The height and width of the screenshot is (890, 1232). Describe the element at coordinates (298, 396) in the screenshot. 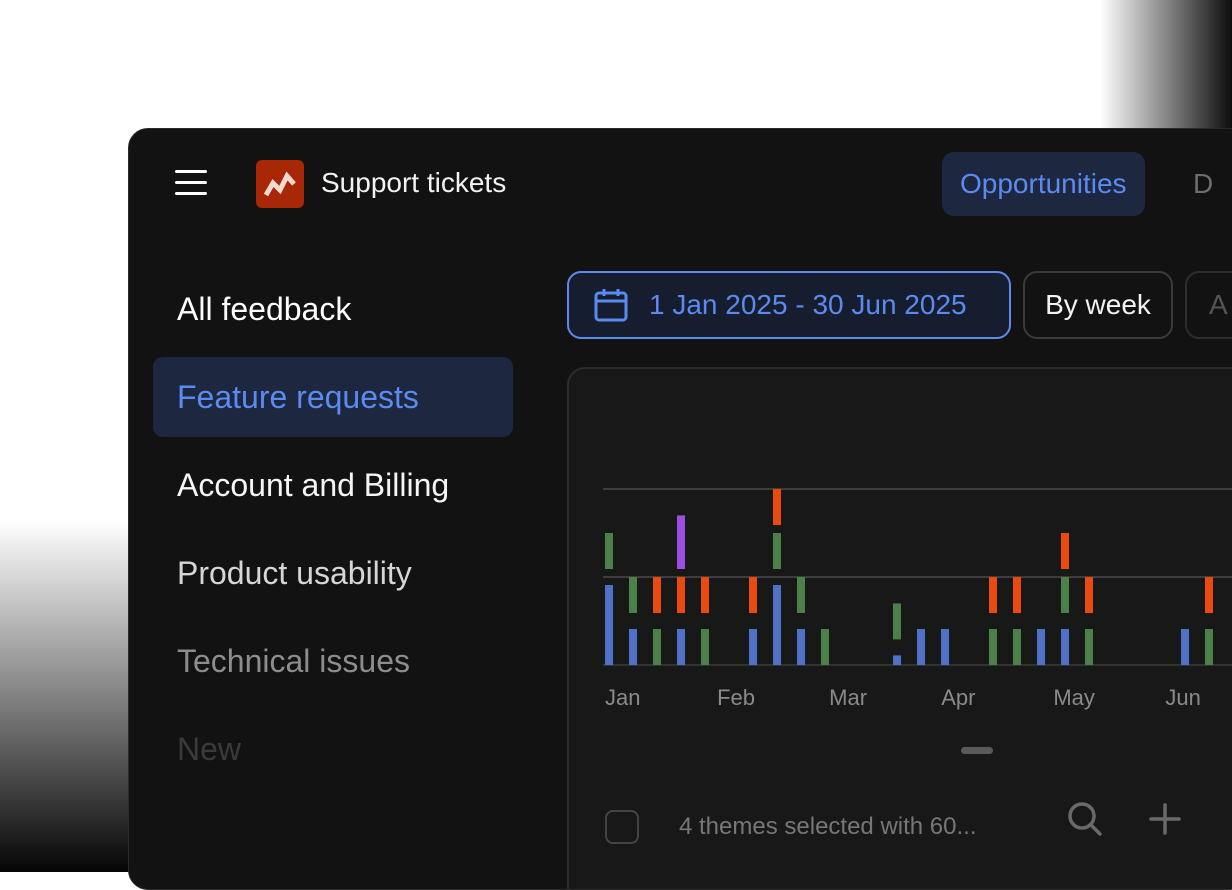

I see `sidebar-item-label: Feature requests` at that location.